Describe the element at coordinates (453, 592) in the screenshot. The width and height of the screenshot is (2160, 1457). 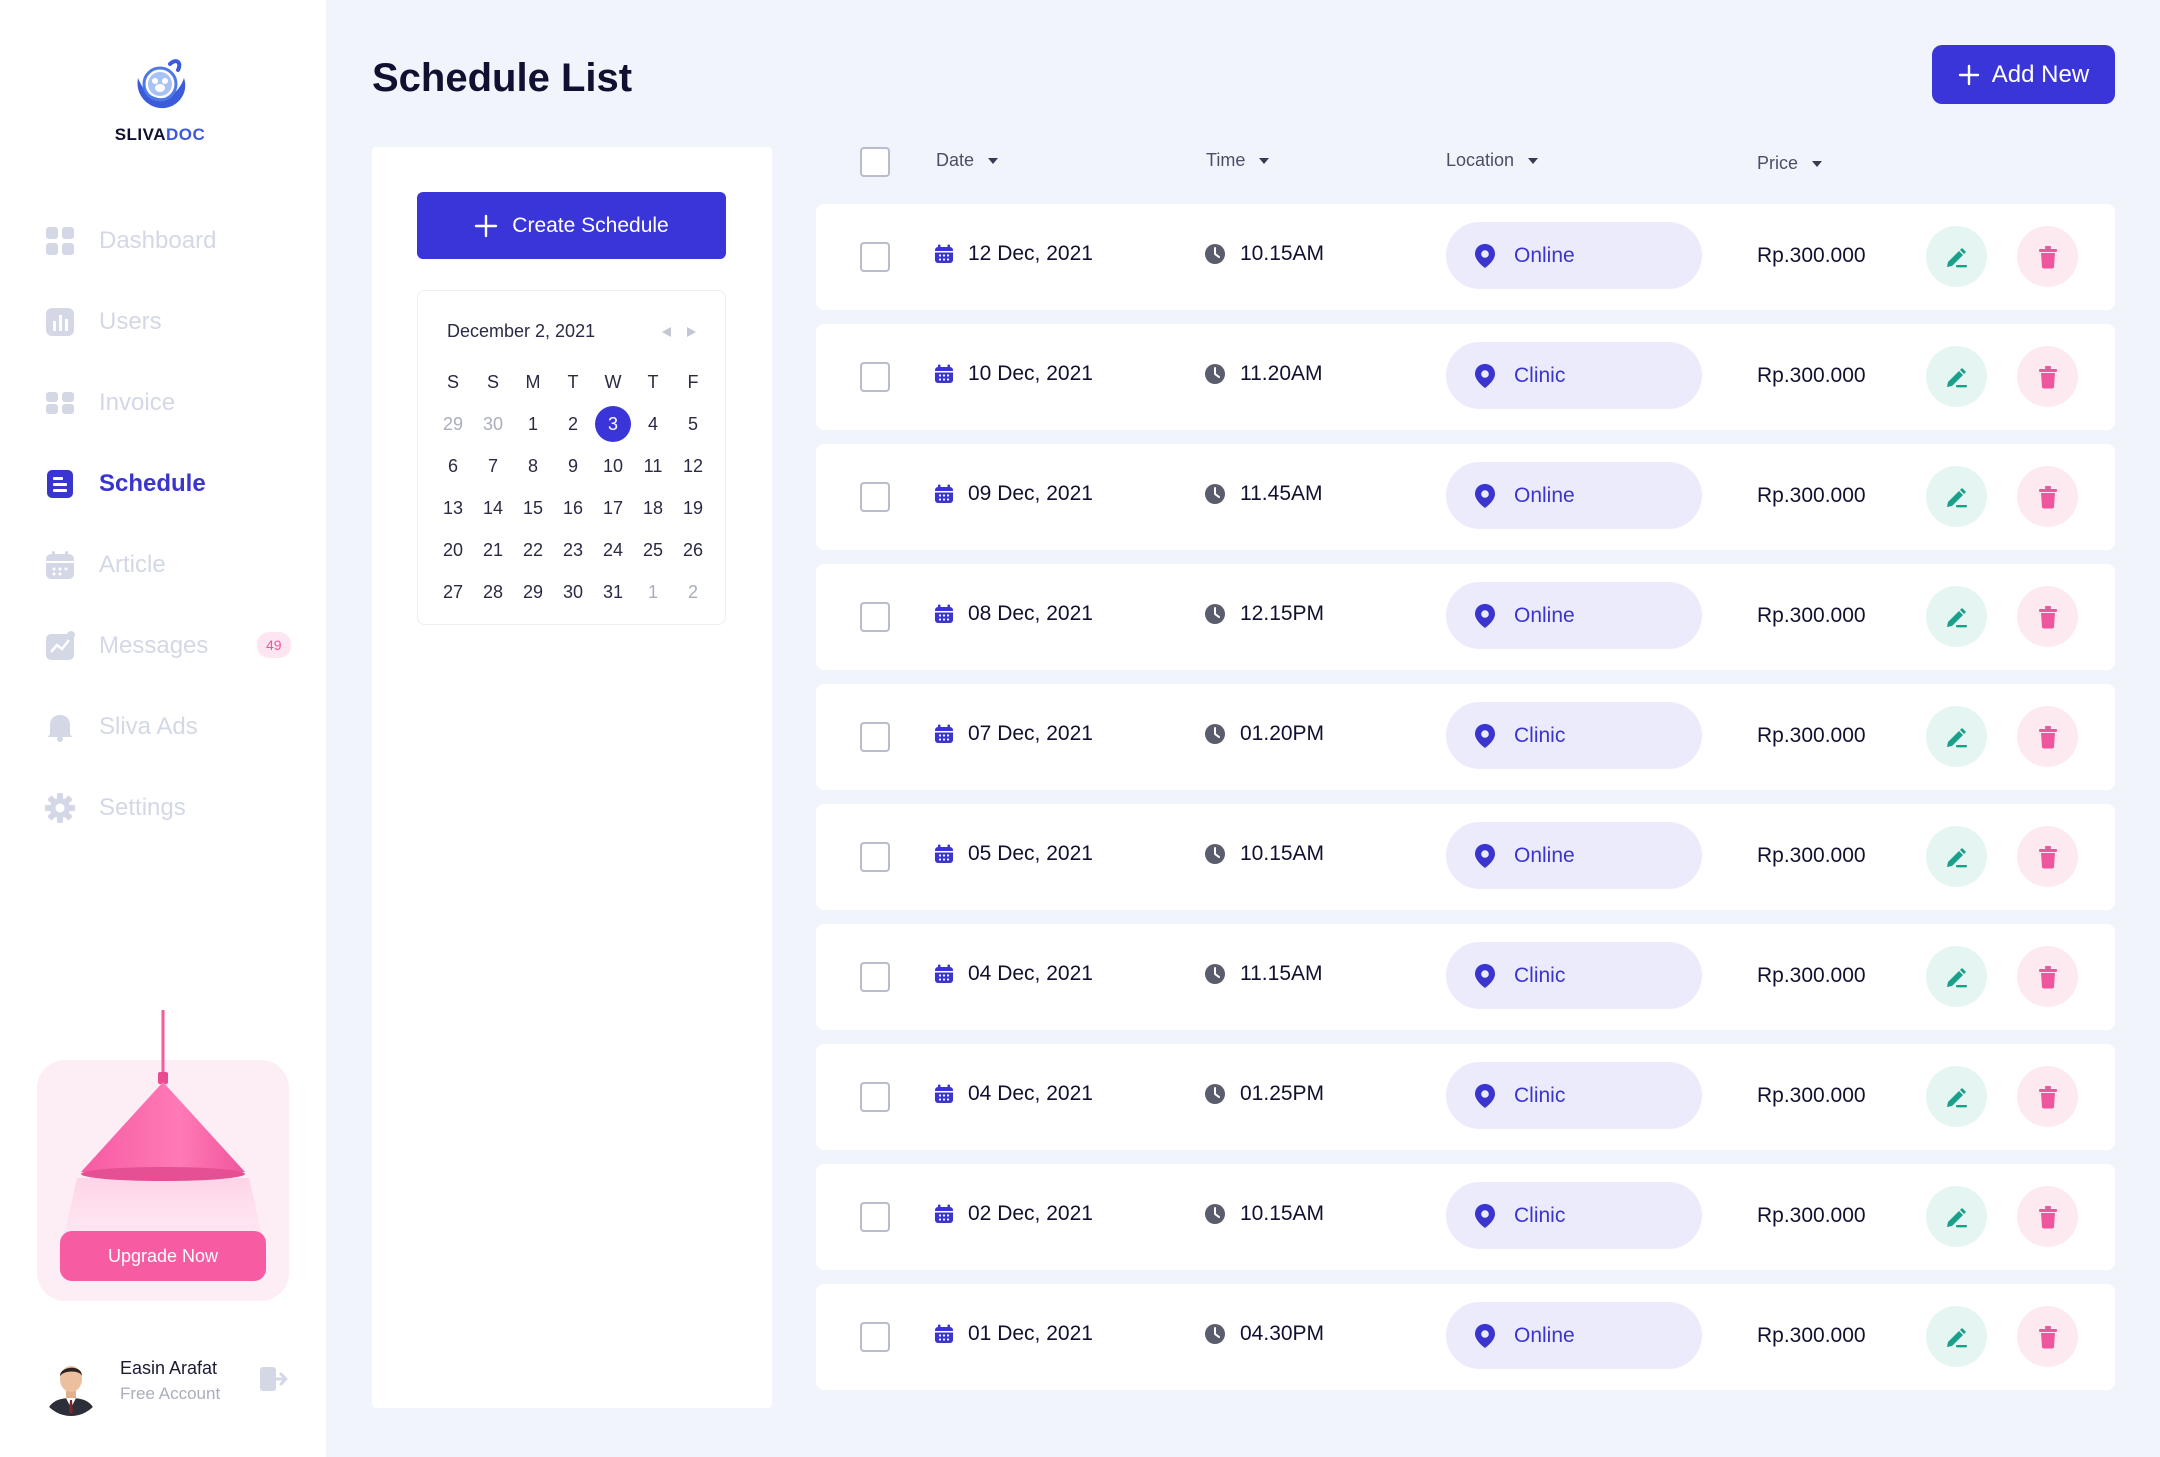
I see `calendar-day: 27` at that location.